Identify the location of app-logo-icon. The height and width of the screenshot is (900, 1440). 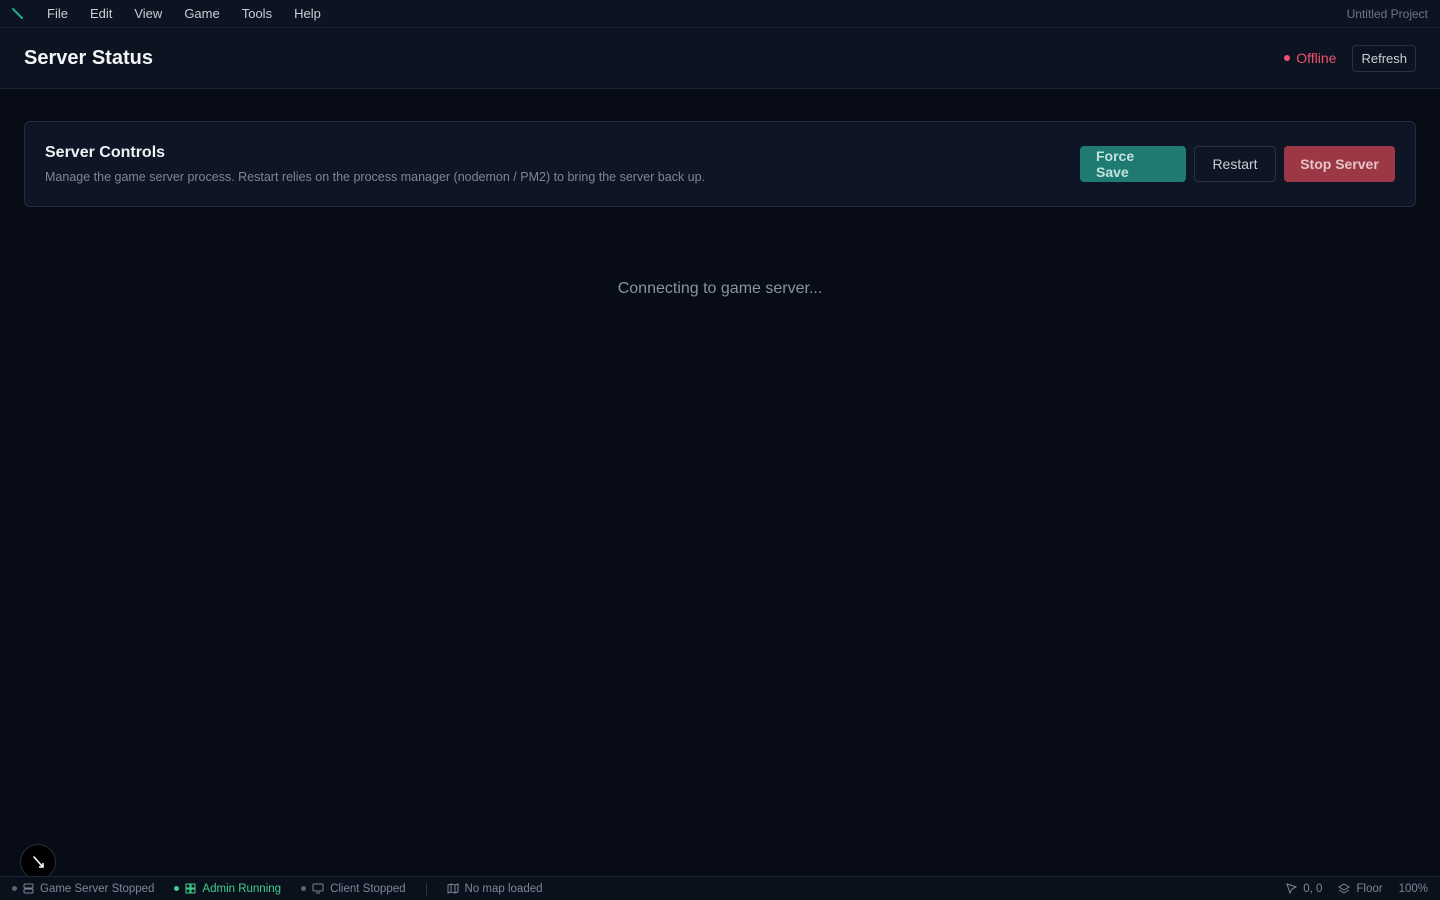
(18, 14).